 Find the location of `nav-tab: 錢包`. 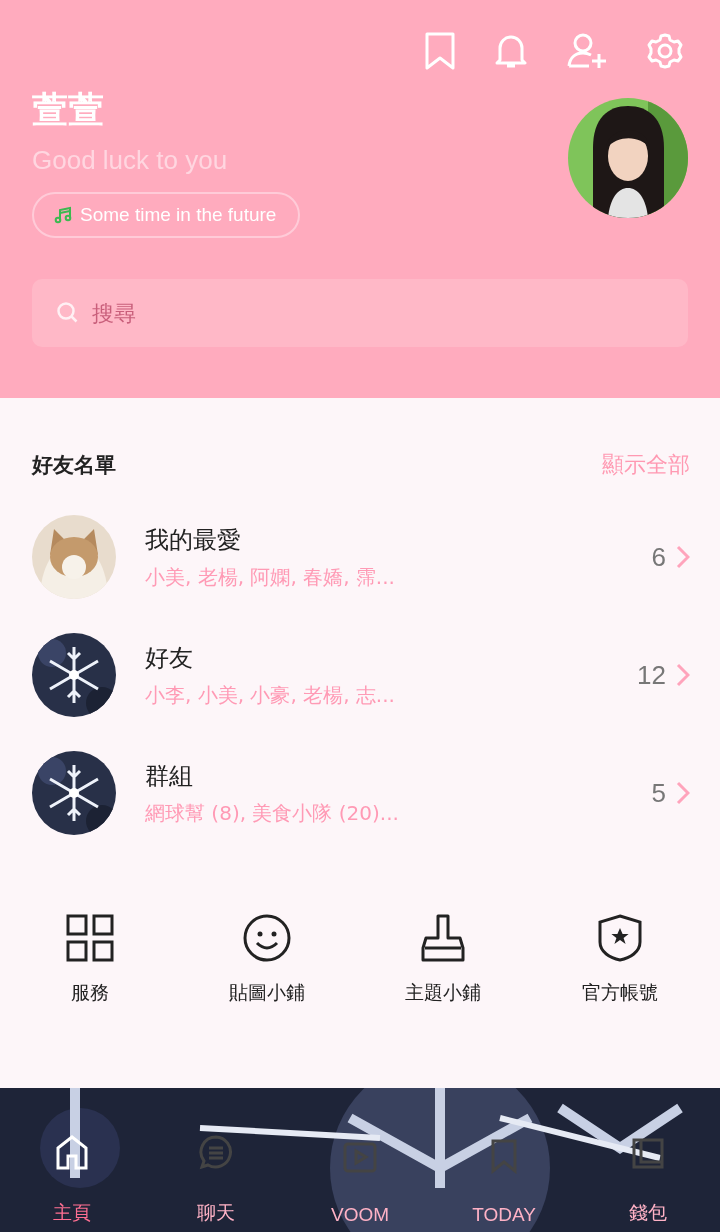

nav-tab: 錢包 is located at coordinates (648, 1160).